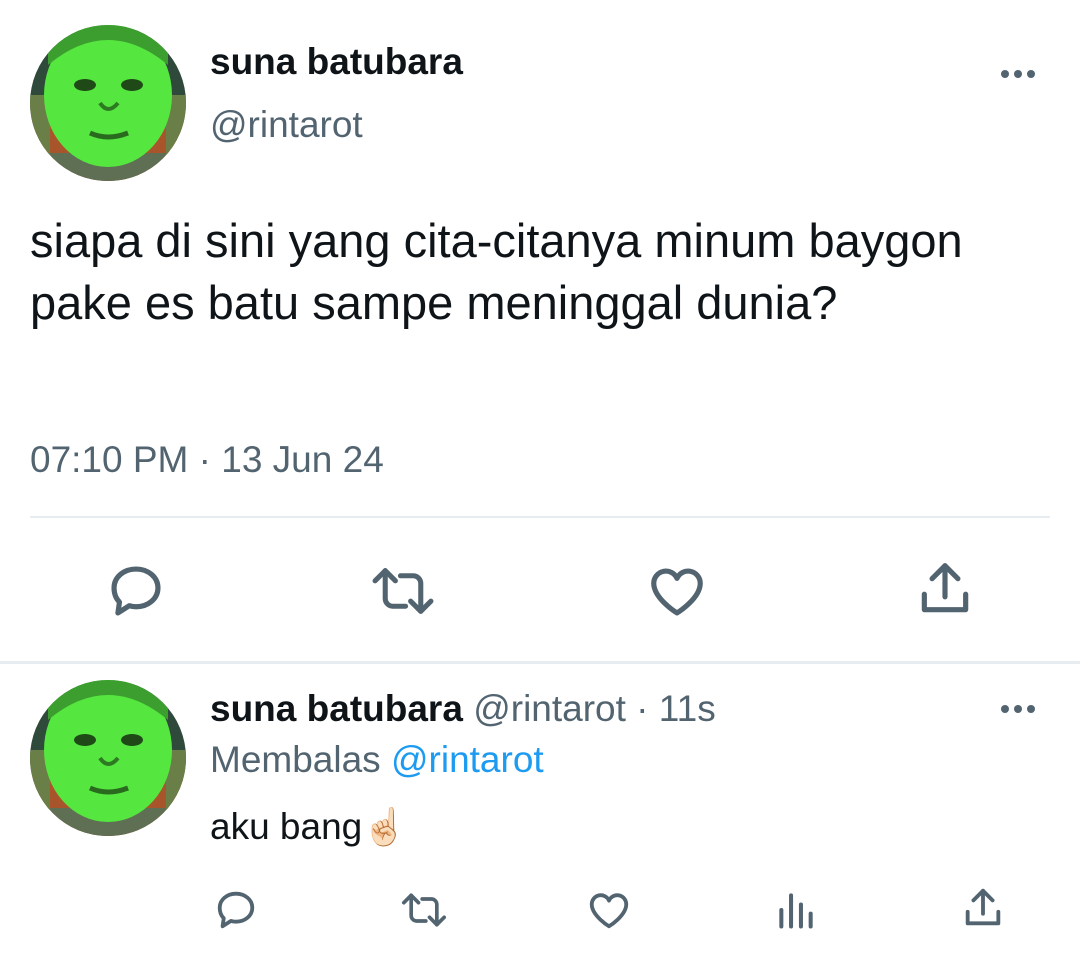  What do you see at coordinates (540, 517) in the screenshot?
I see `divider` at bounding box center [540, 517].